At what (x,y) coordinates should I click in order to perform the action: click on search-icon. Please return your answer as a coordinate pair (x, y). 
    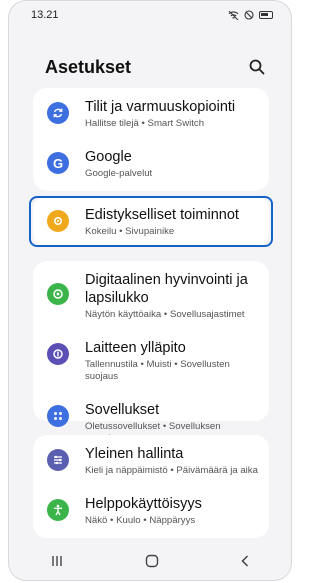
    Looking at the image, I should click on (257, 67).